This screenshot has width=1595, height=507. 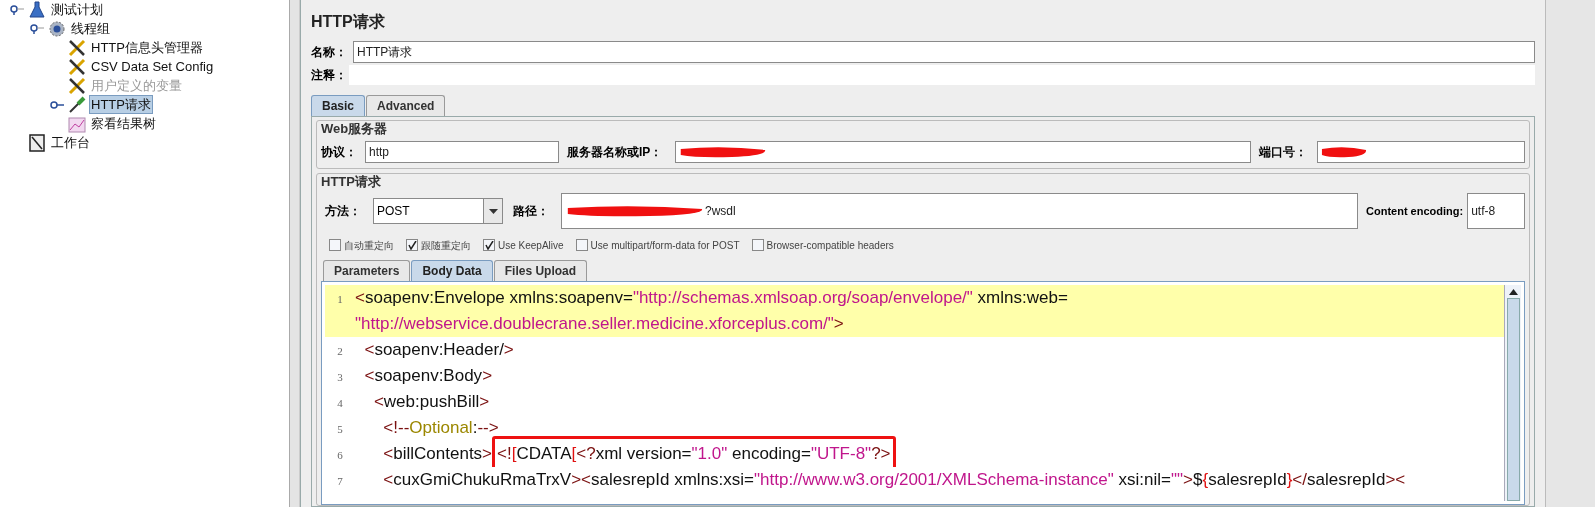 I want to click on gear-icon, so click(x=57, y=28).